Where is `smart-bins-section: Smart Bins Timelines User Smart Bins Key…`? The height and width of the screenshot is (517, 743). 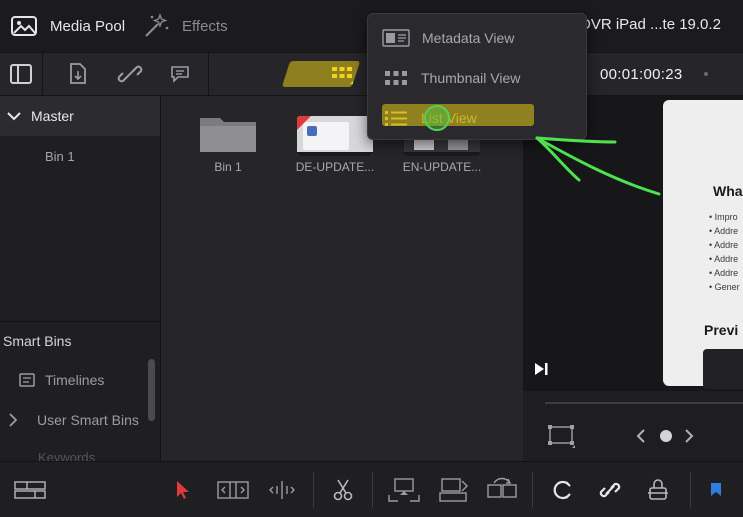
smart-bins-section: Smart Bins Timelines User Smart Bins Key… is located at coordinates (80, 391).